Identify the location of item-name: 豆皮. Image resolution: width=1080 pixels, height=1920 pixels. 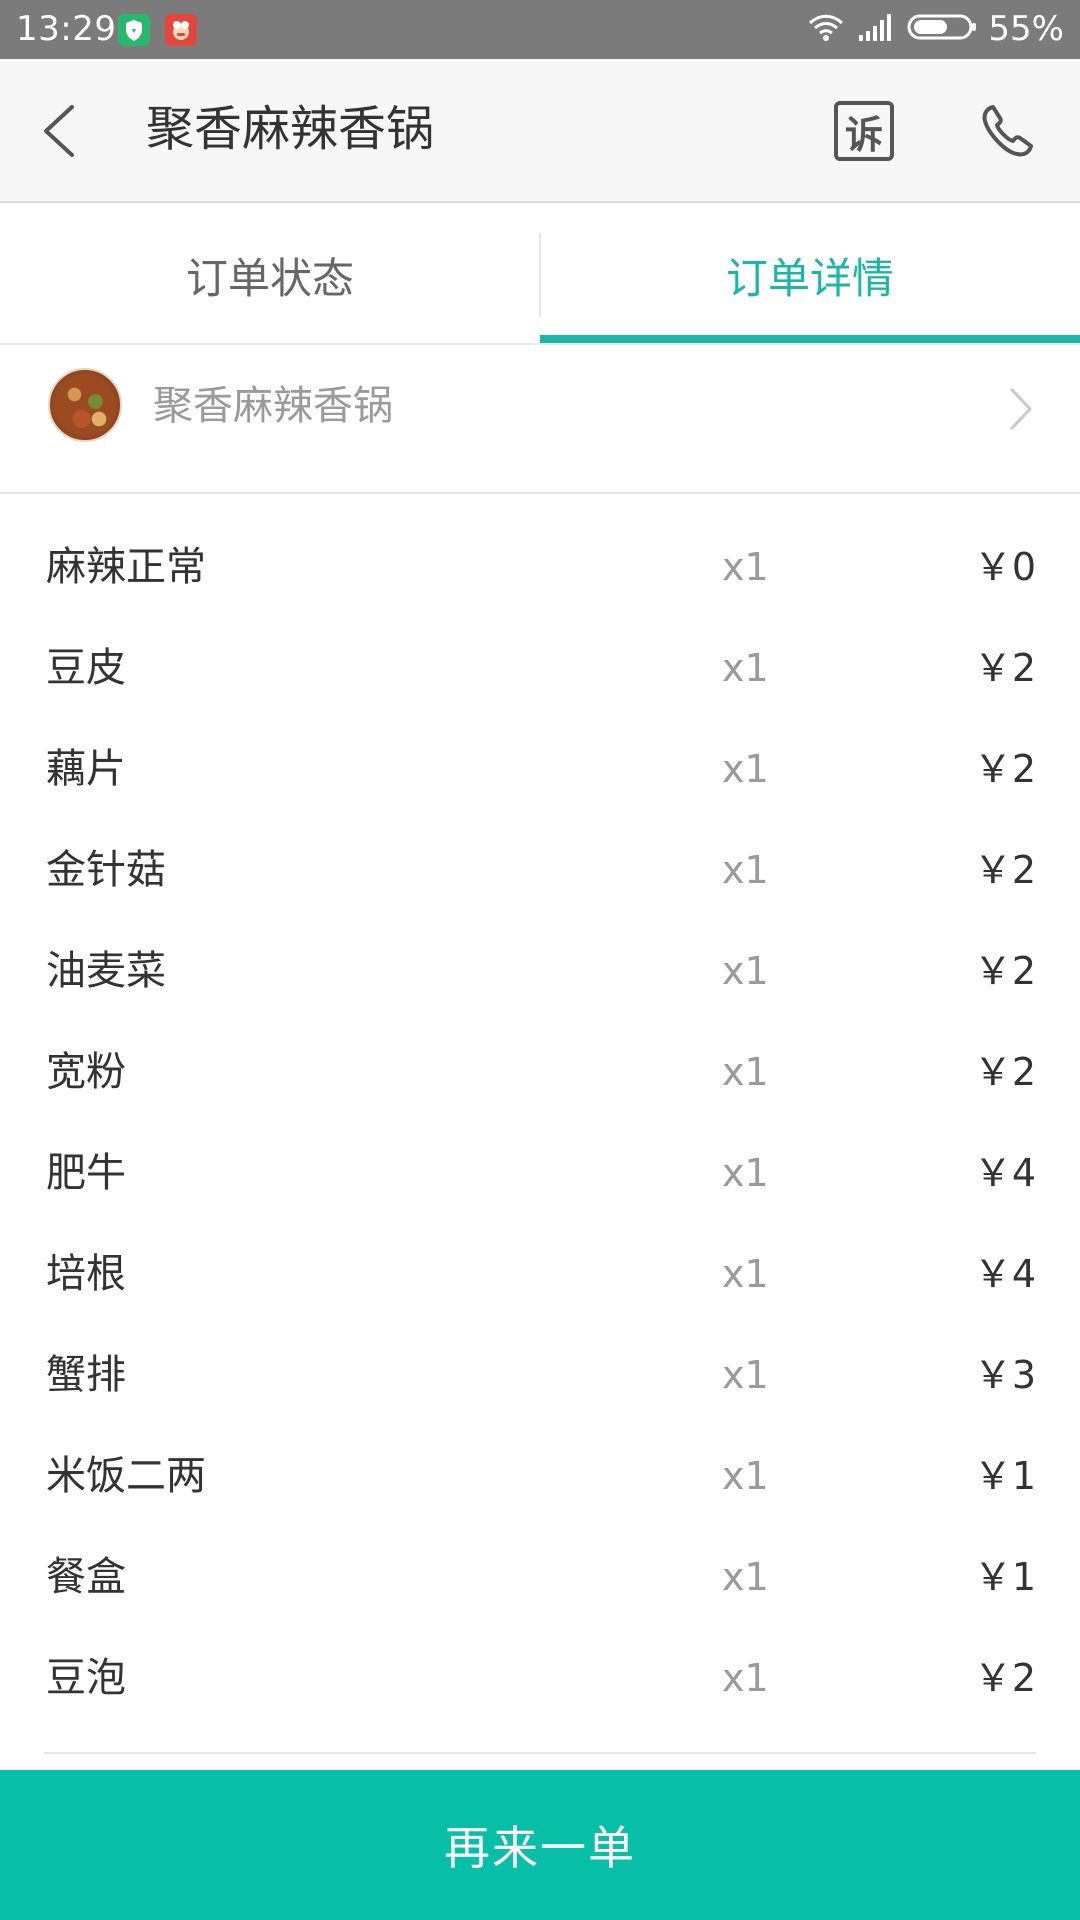
(86, 668).